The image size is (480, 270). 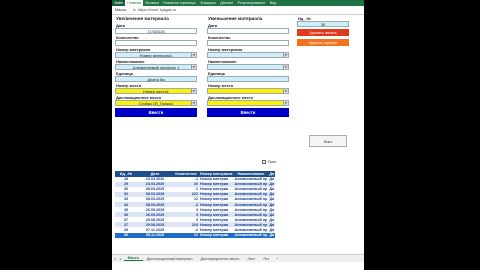 What do you see at coordinates (248, 55) in the screenshot?
I see `decrease-material-select: ▼` at bounding box center [248, 55].